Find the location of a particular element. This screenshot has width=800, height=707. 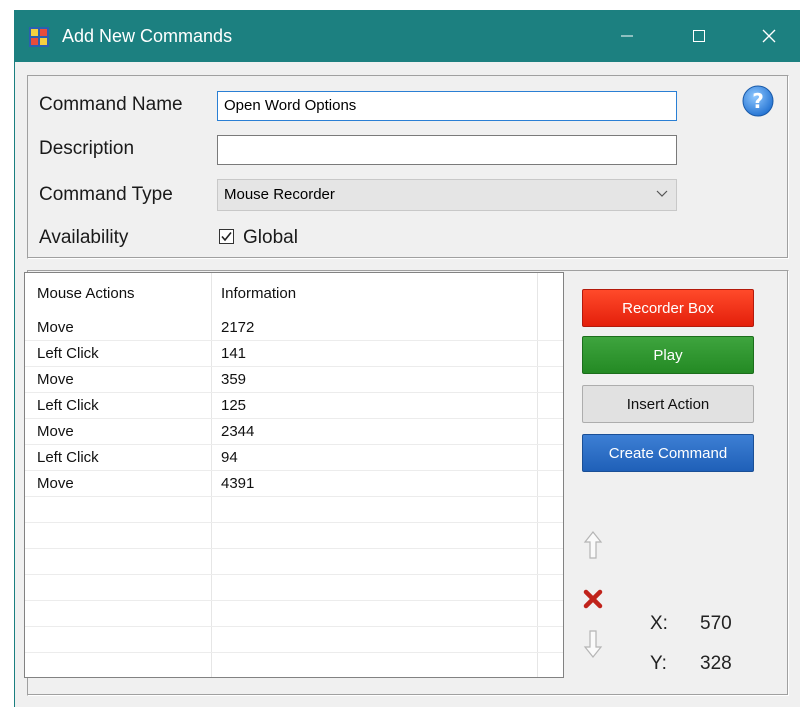

x-coordinate-label: X: is located at coordinates (659, 623).